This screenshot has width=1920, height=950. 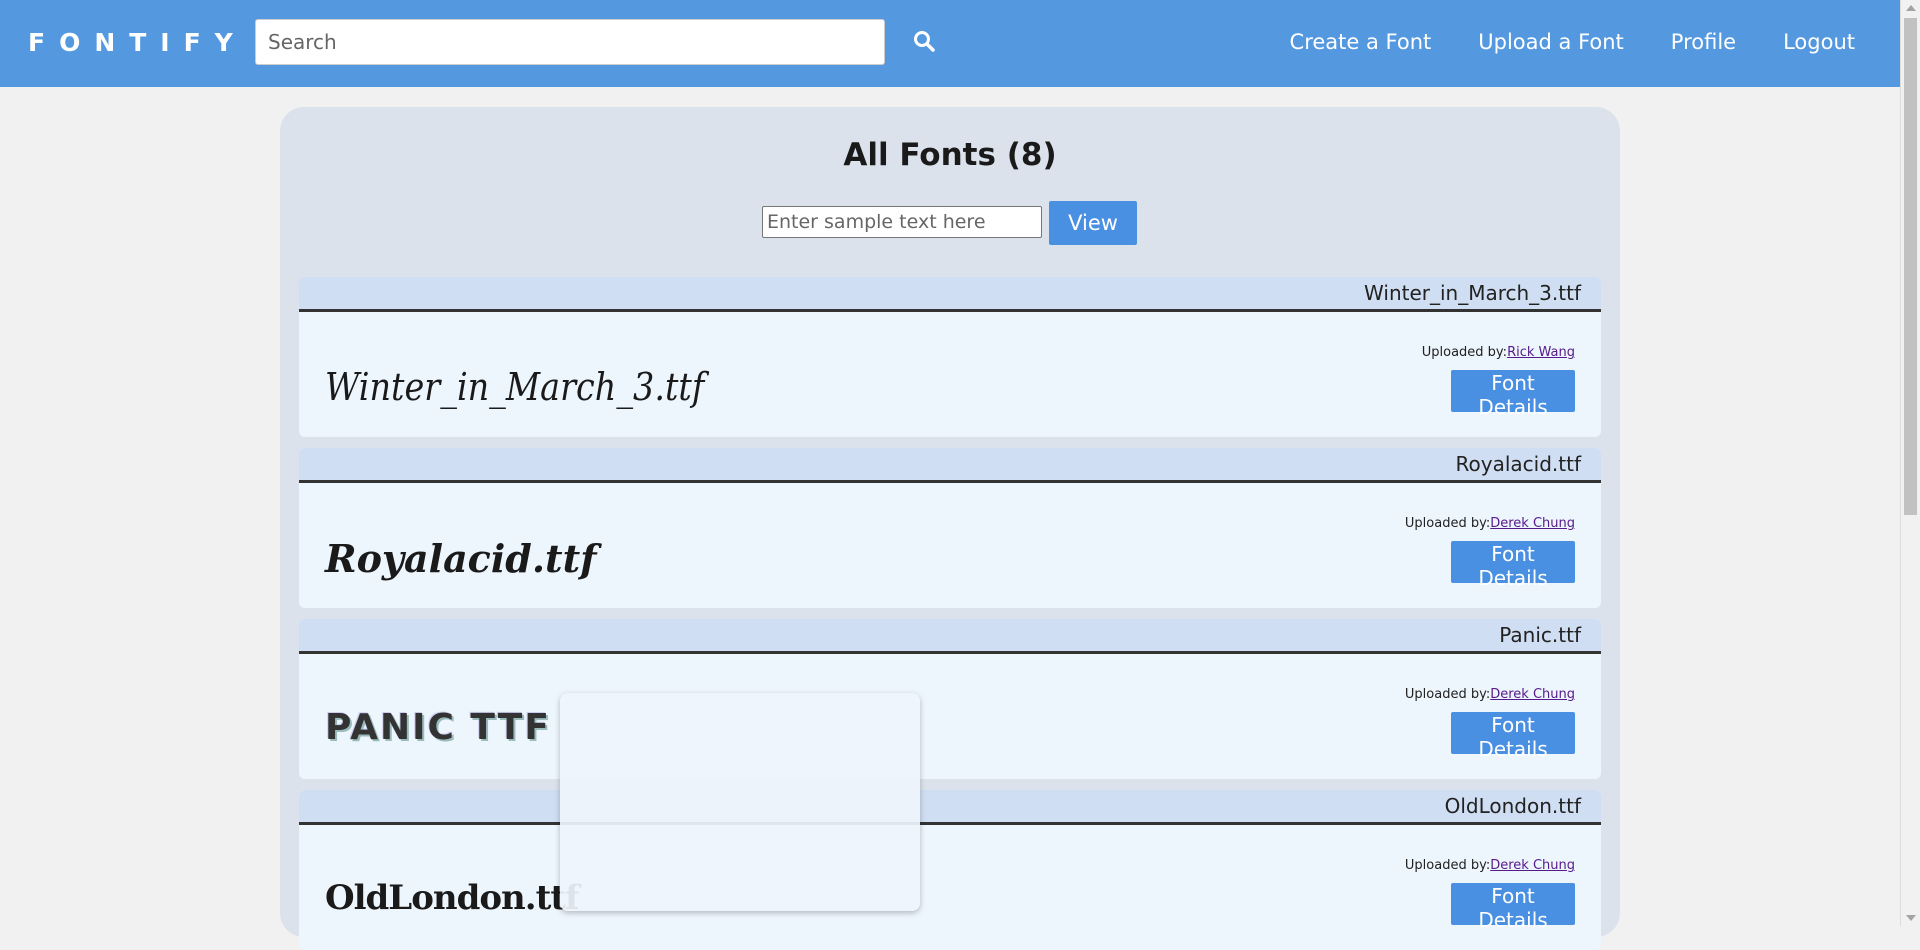 What do you see at coordinates (1540, 635) in the screenshot?
I see `font-filename: Panic.ttf` at bounding box center [1540, 635].